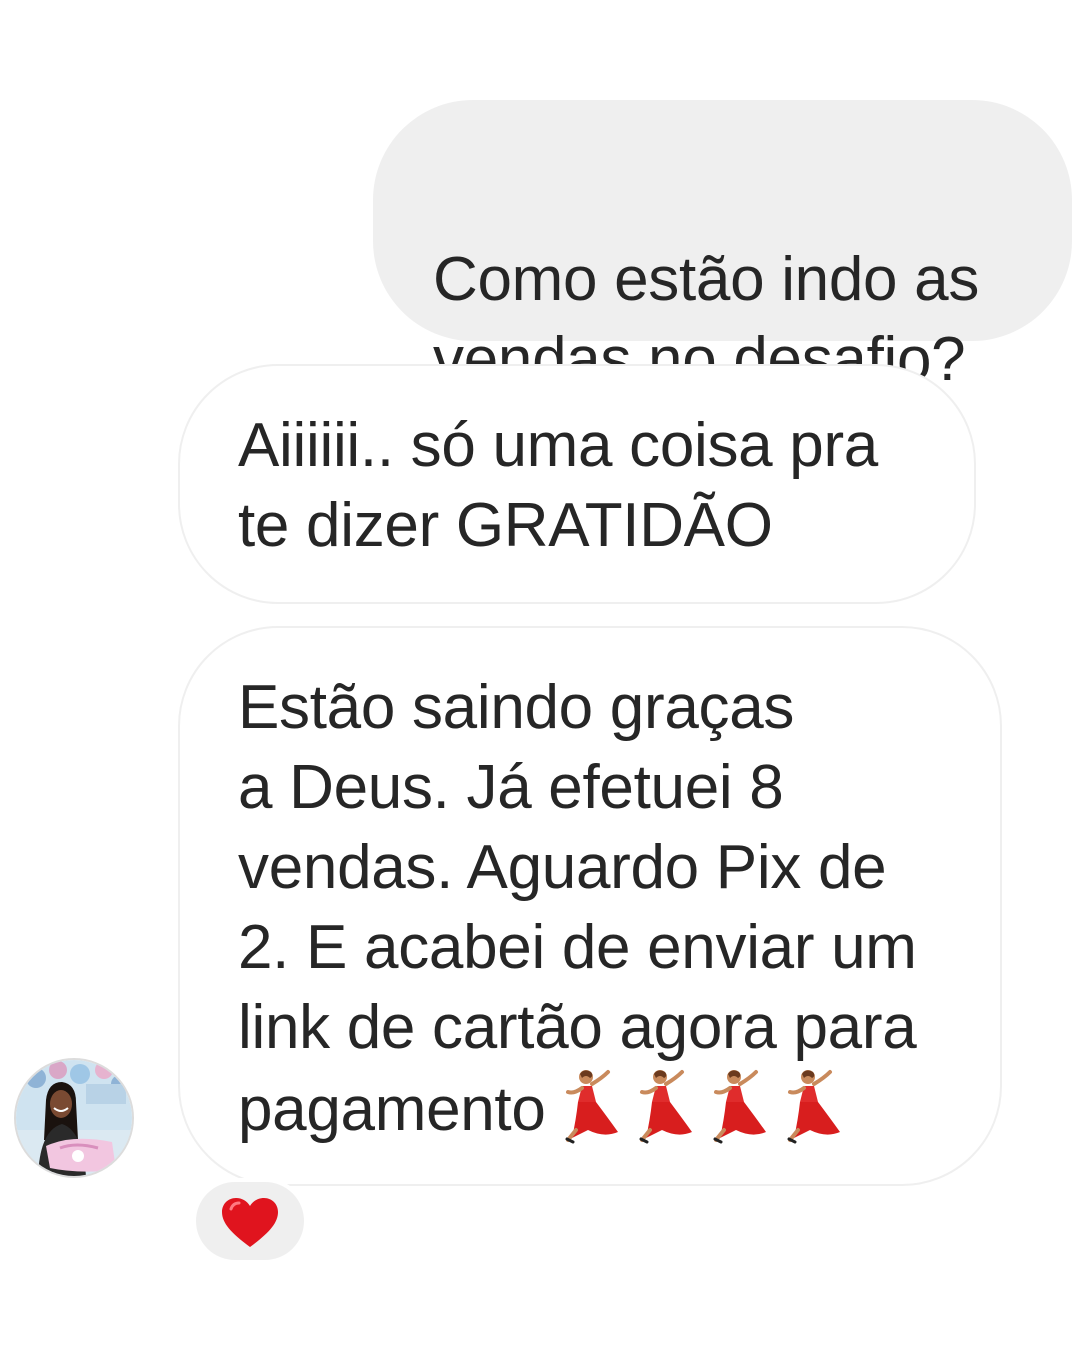 This screenshot has height=1350, width=1080. Describe the element at coordinates (694, 1109) in the screenshot. I see `emoji-row` at that location.